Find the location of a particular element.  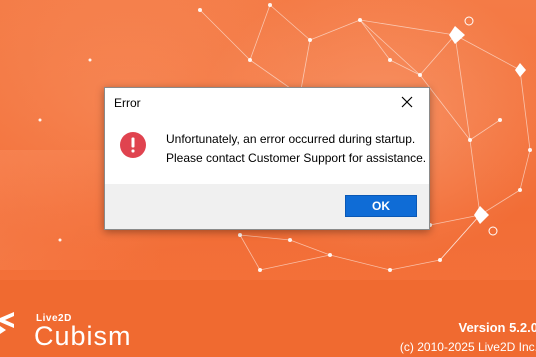

close-icon is located at coordinates (407, 102).